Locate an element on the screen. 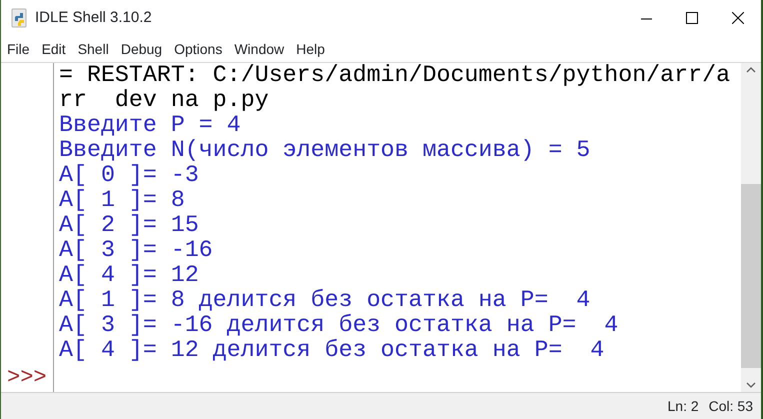 This screenshot has width=763, height=419. output-line: A[ 3 ]= -16 is located at coordinates (136, 250).